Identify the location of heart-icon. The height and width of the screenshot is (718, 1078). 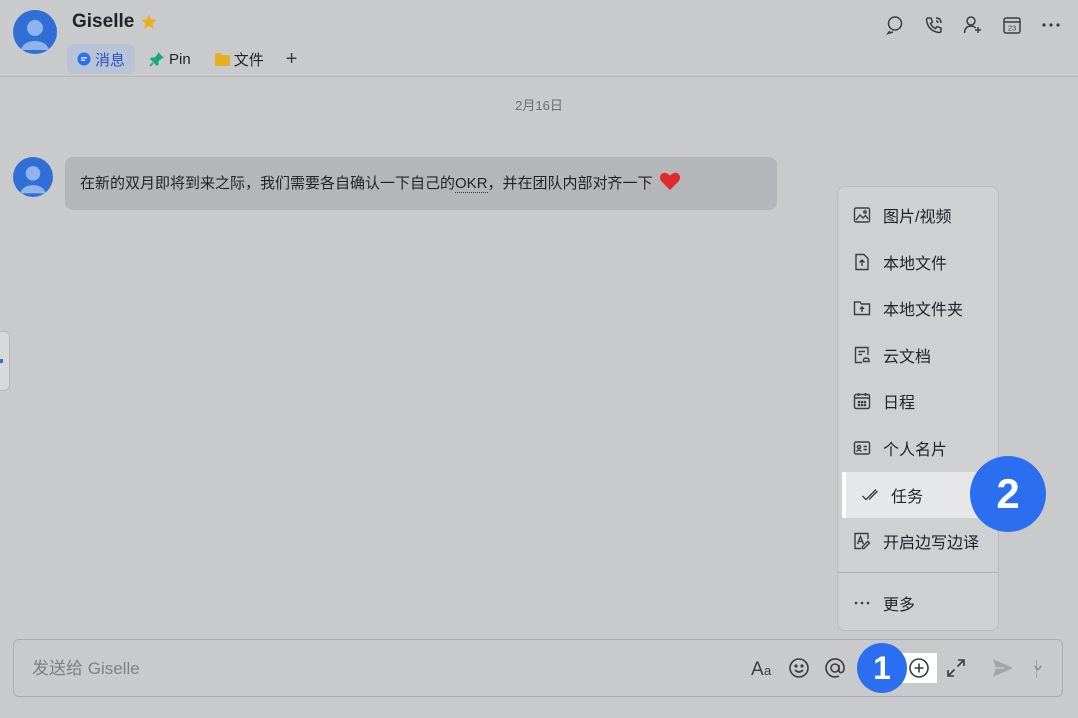
(670, 184).